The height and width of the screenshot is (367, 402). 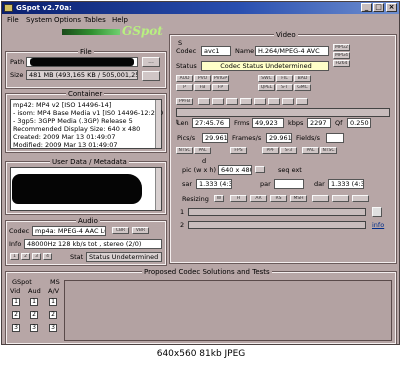 I want to click on qf-field: 0.250, so click(x=359, y=123).